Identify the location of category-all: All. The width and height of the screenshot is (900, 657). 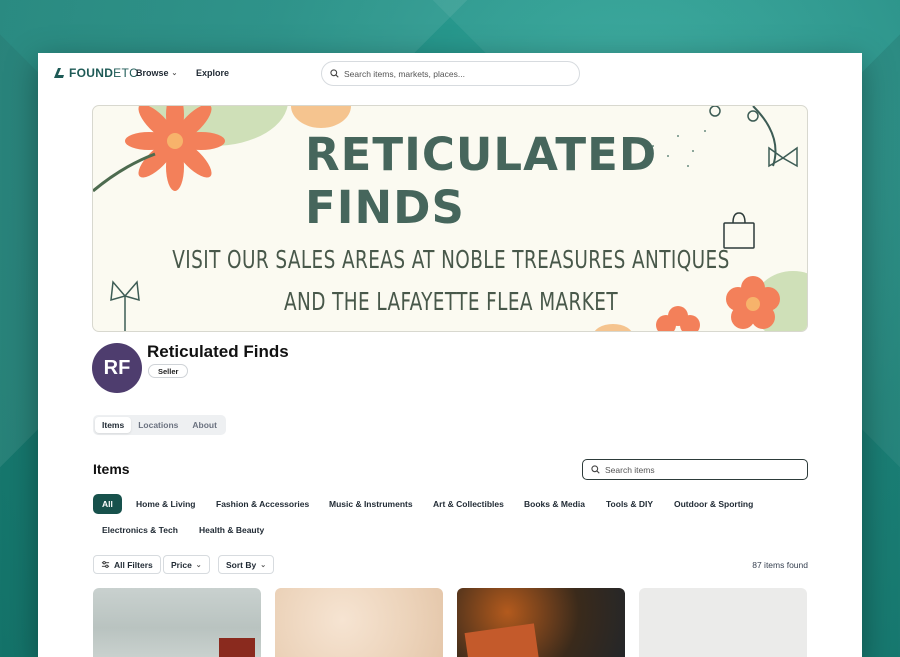
(107, 504).